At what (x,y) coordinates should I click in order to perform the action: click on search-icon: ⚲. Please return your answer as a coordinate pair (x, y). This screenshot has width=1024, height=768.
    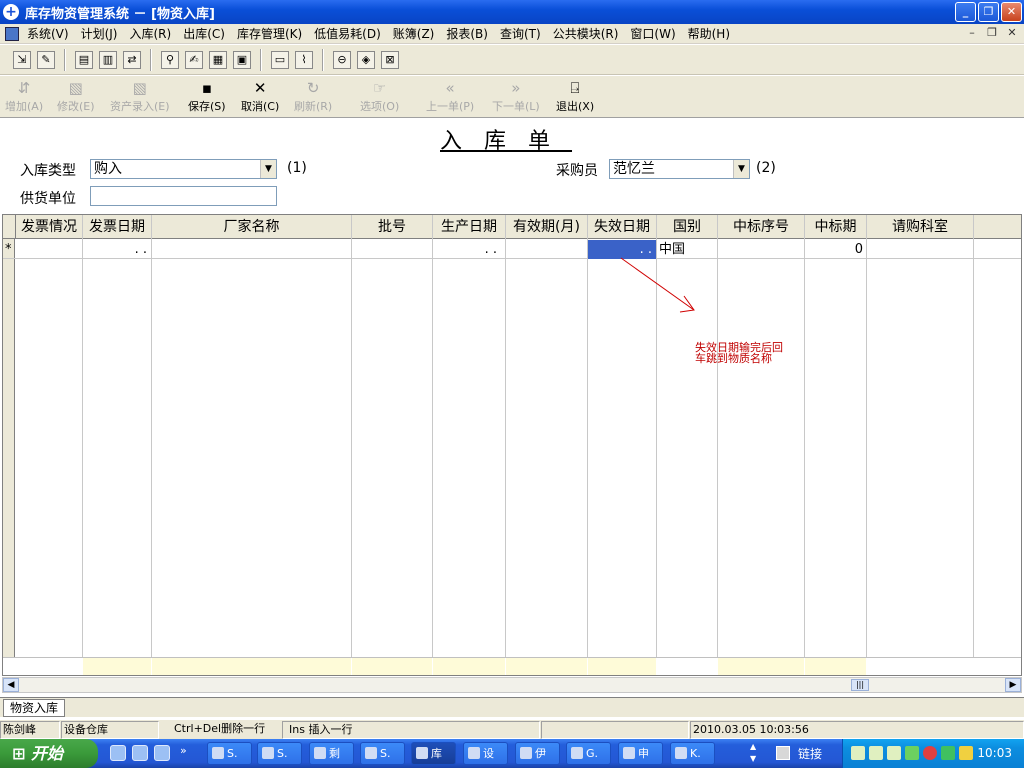
    Looking at the image, I should click on (170, 59).